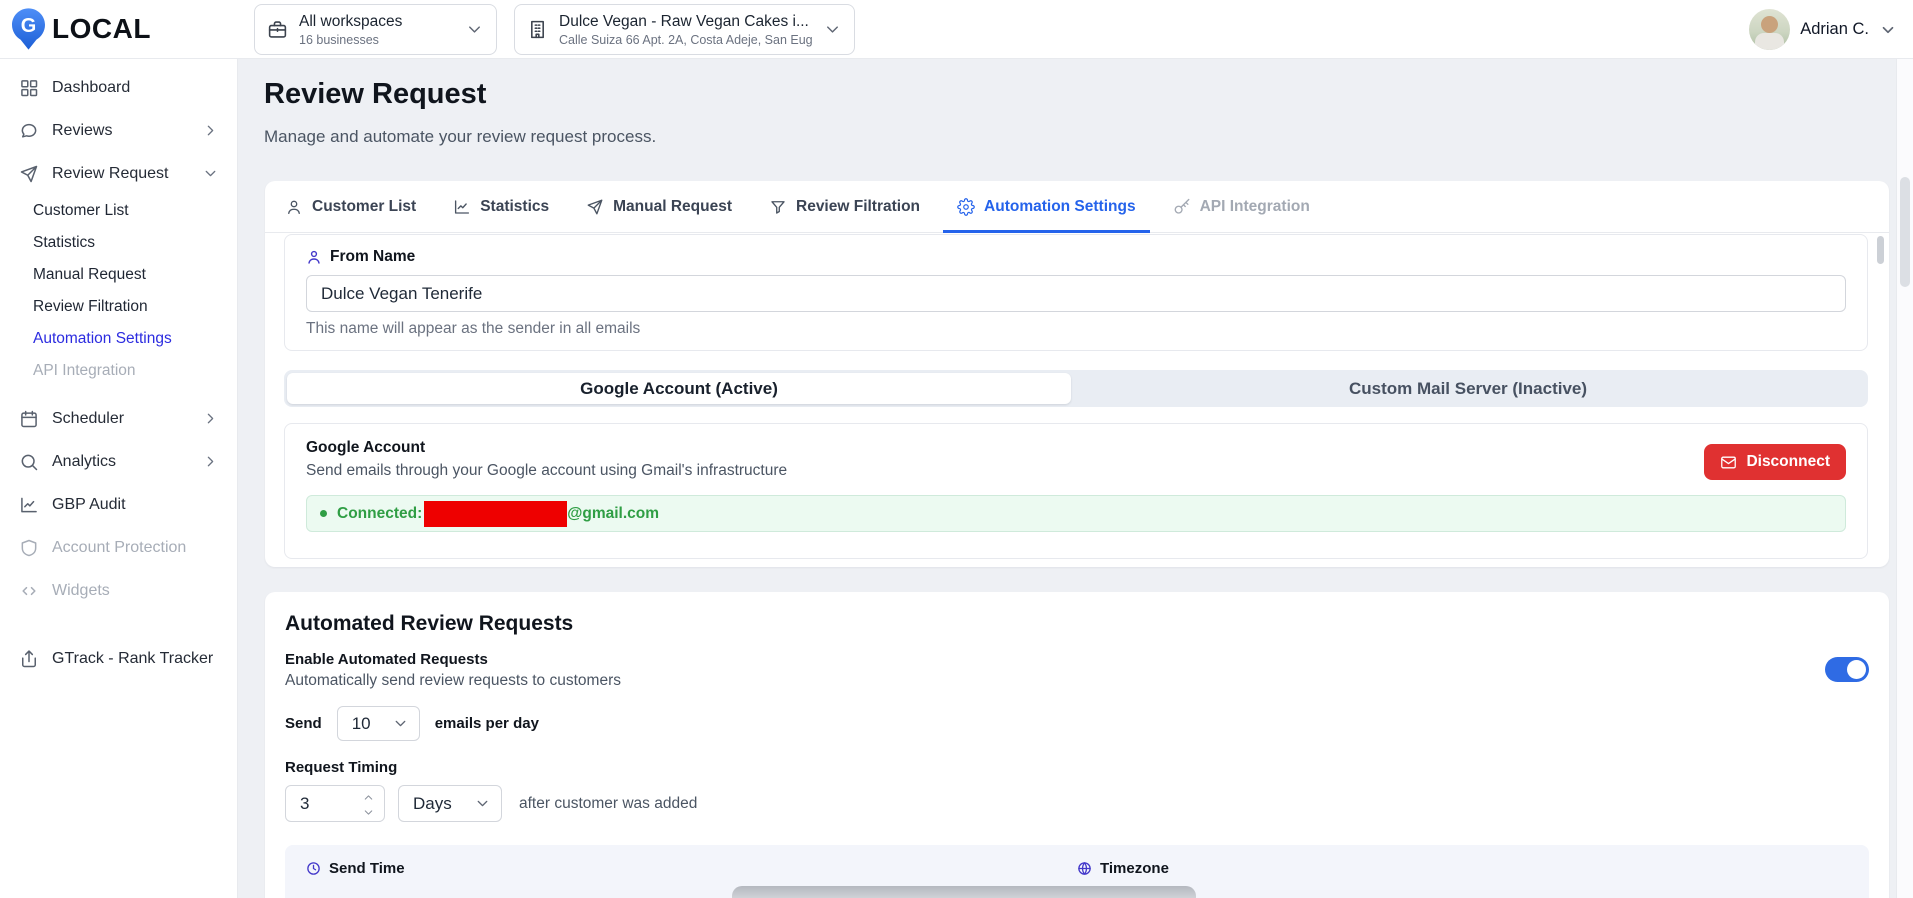 The height and width of the screenshot is (898, 1913). I want to click on sidebar-subitem-statistics: Statistics, so click(118, 243).